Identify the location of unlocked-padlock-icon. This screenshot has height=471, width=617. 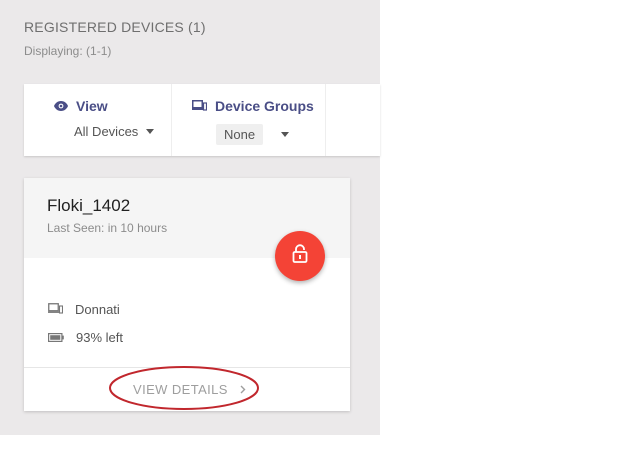
(300, 256).